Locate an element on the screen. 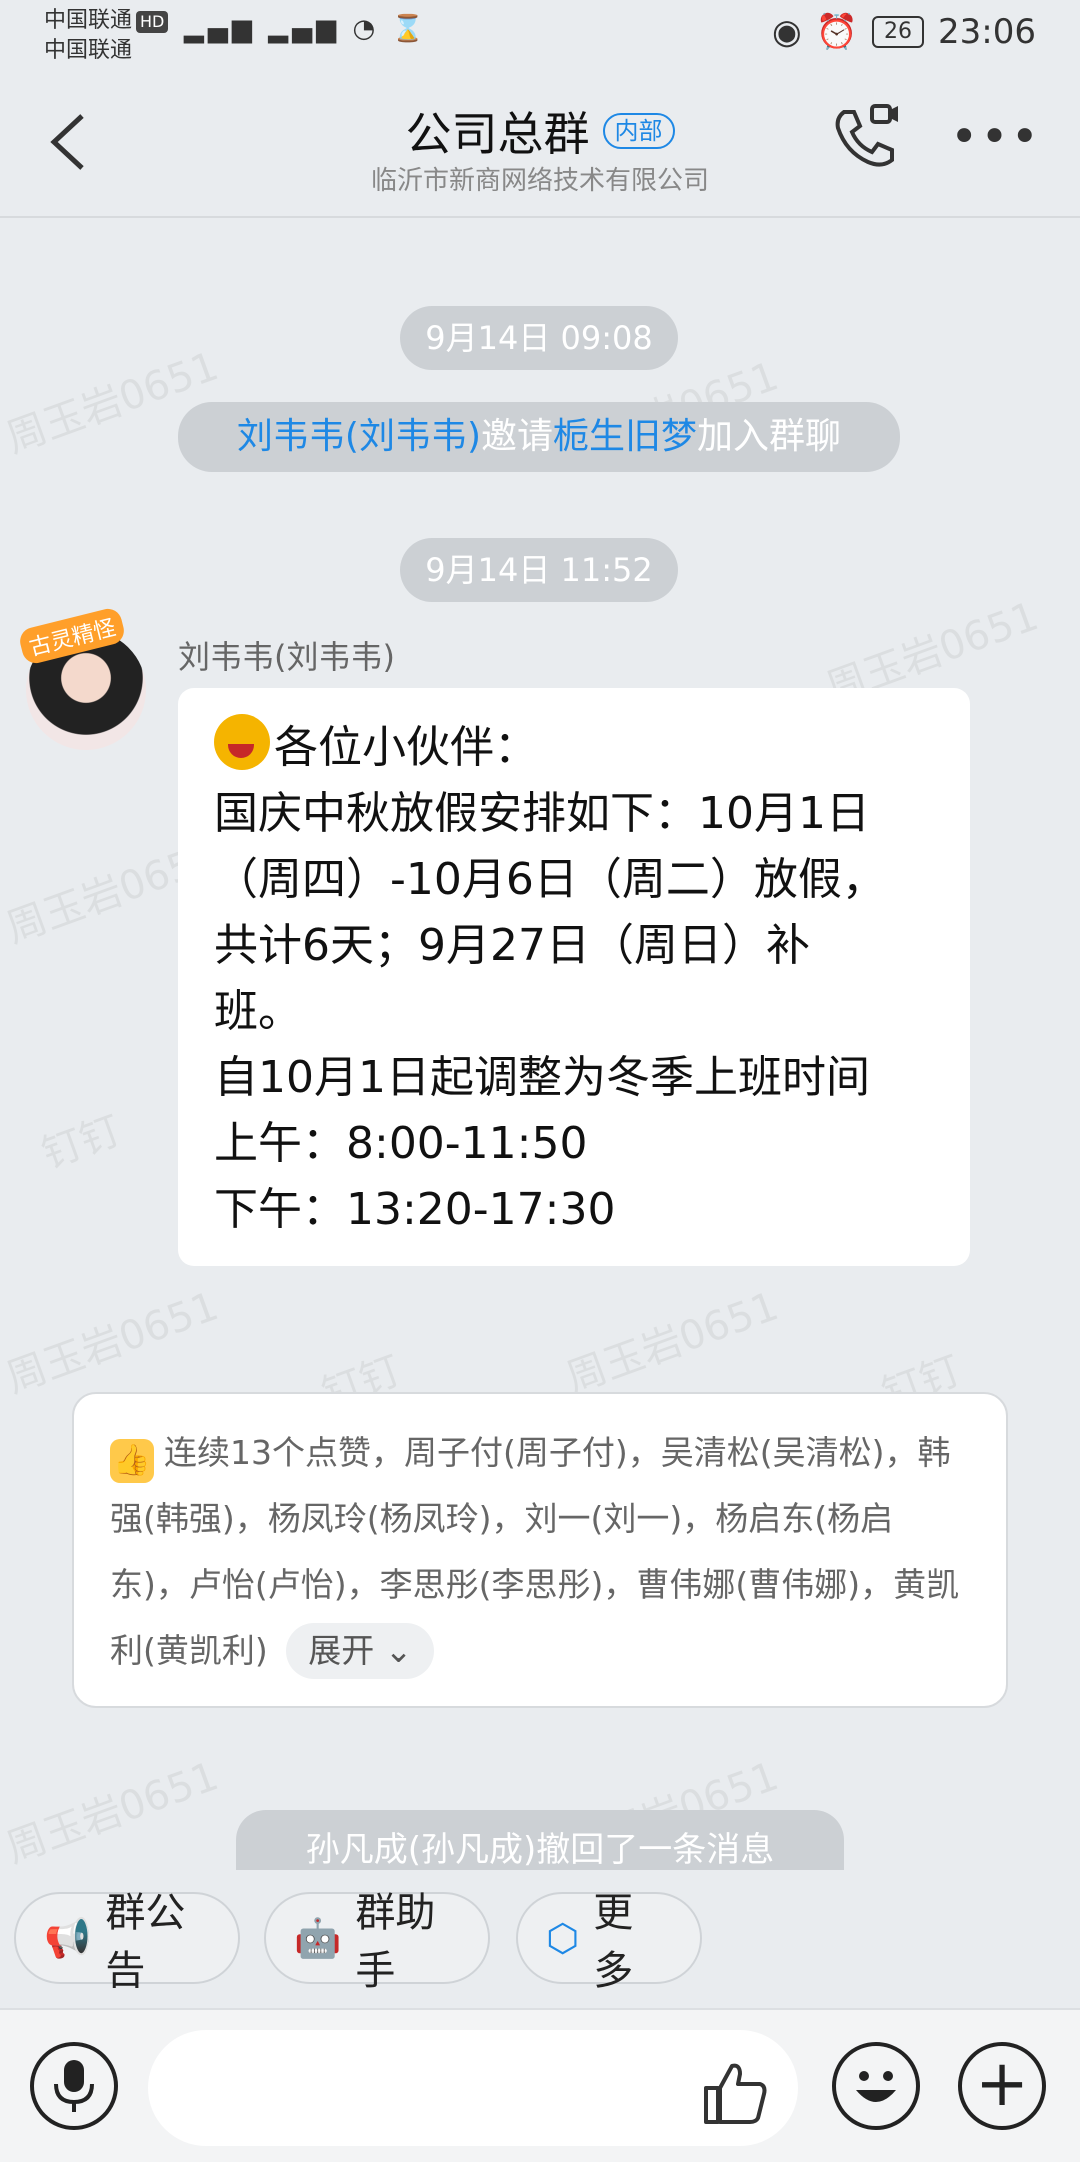 The width and height of the screenshot is (1080, 2162). emoji-icon is located at coordinates (876, 2086).